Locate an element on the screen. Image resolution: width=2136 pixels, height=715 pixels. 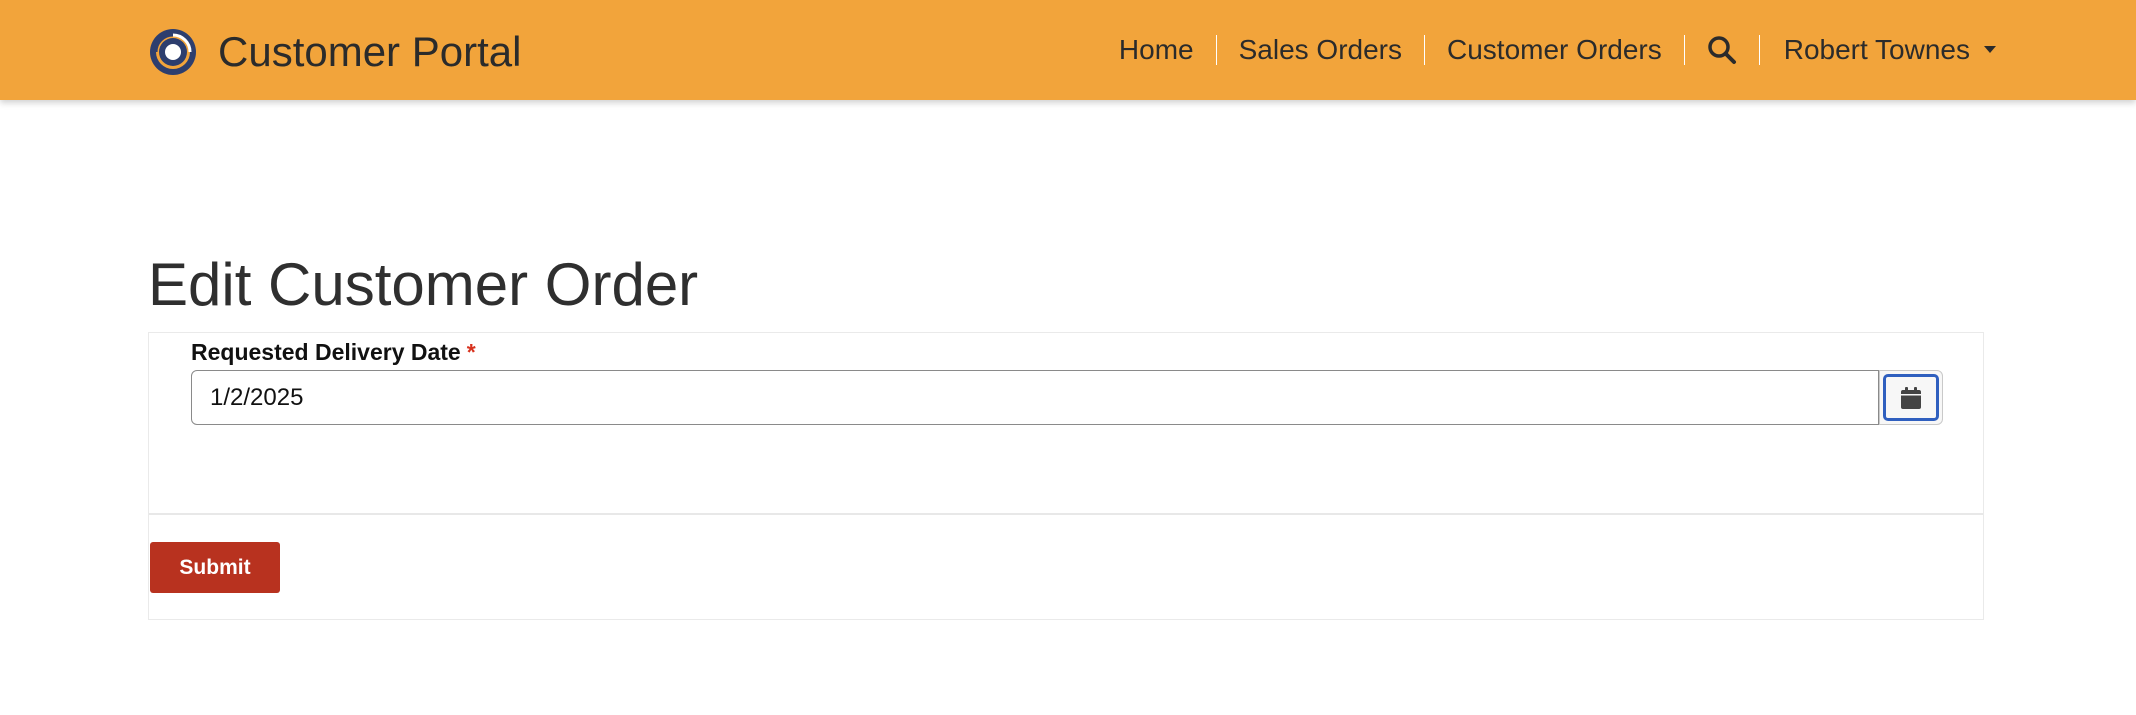
calendar-icon is located at coordinates (1911, 397).